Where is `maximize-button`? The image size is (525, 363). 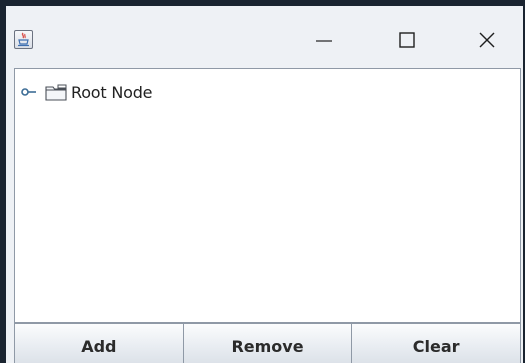 maximize-button is located at coordinates (407, 40).